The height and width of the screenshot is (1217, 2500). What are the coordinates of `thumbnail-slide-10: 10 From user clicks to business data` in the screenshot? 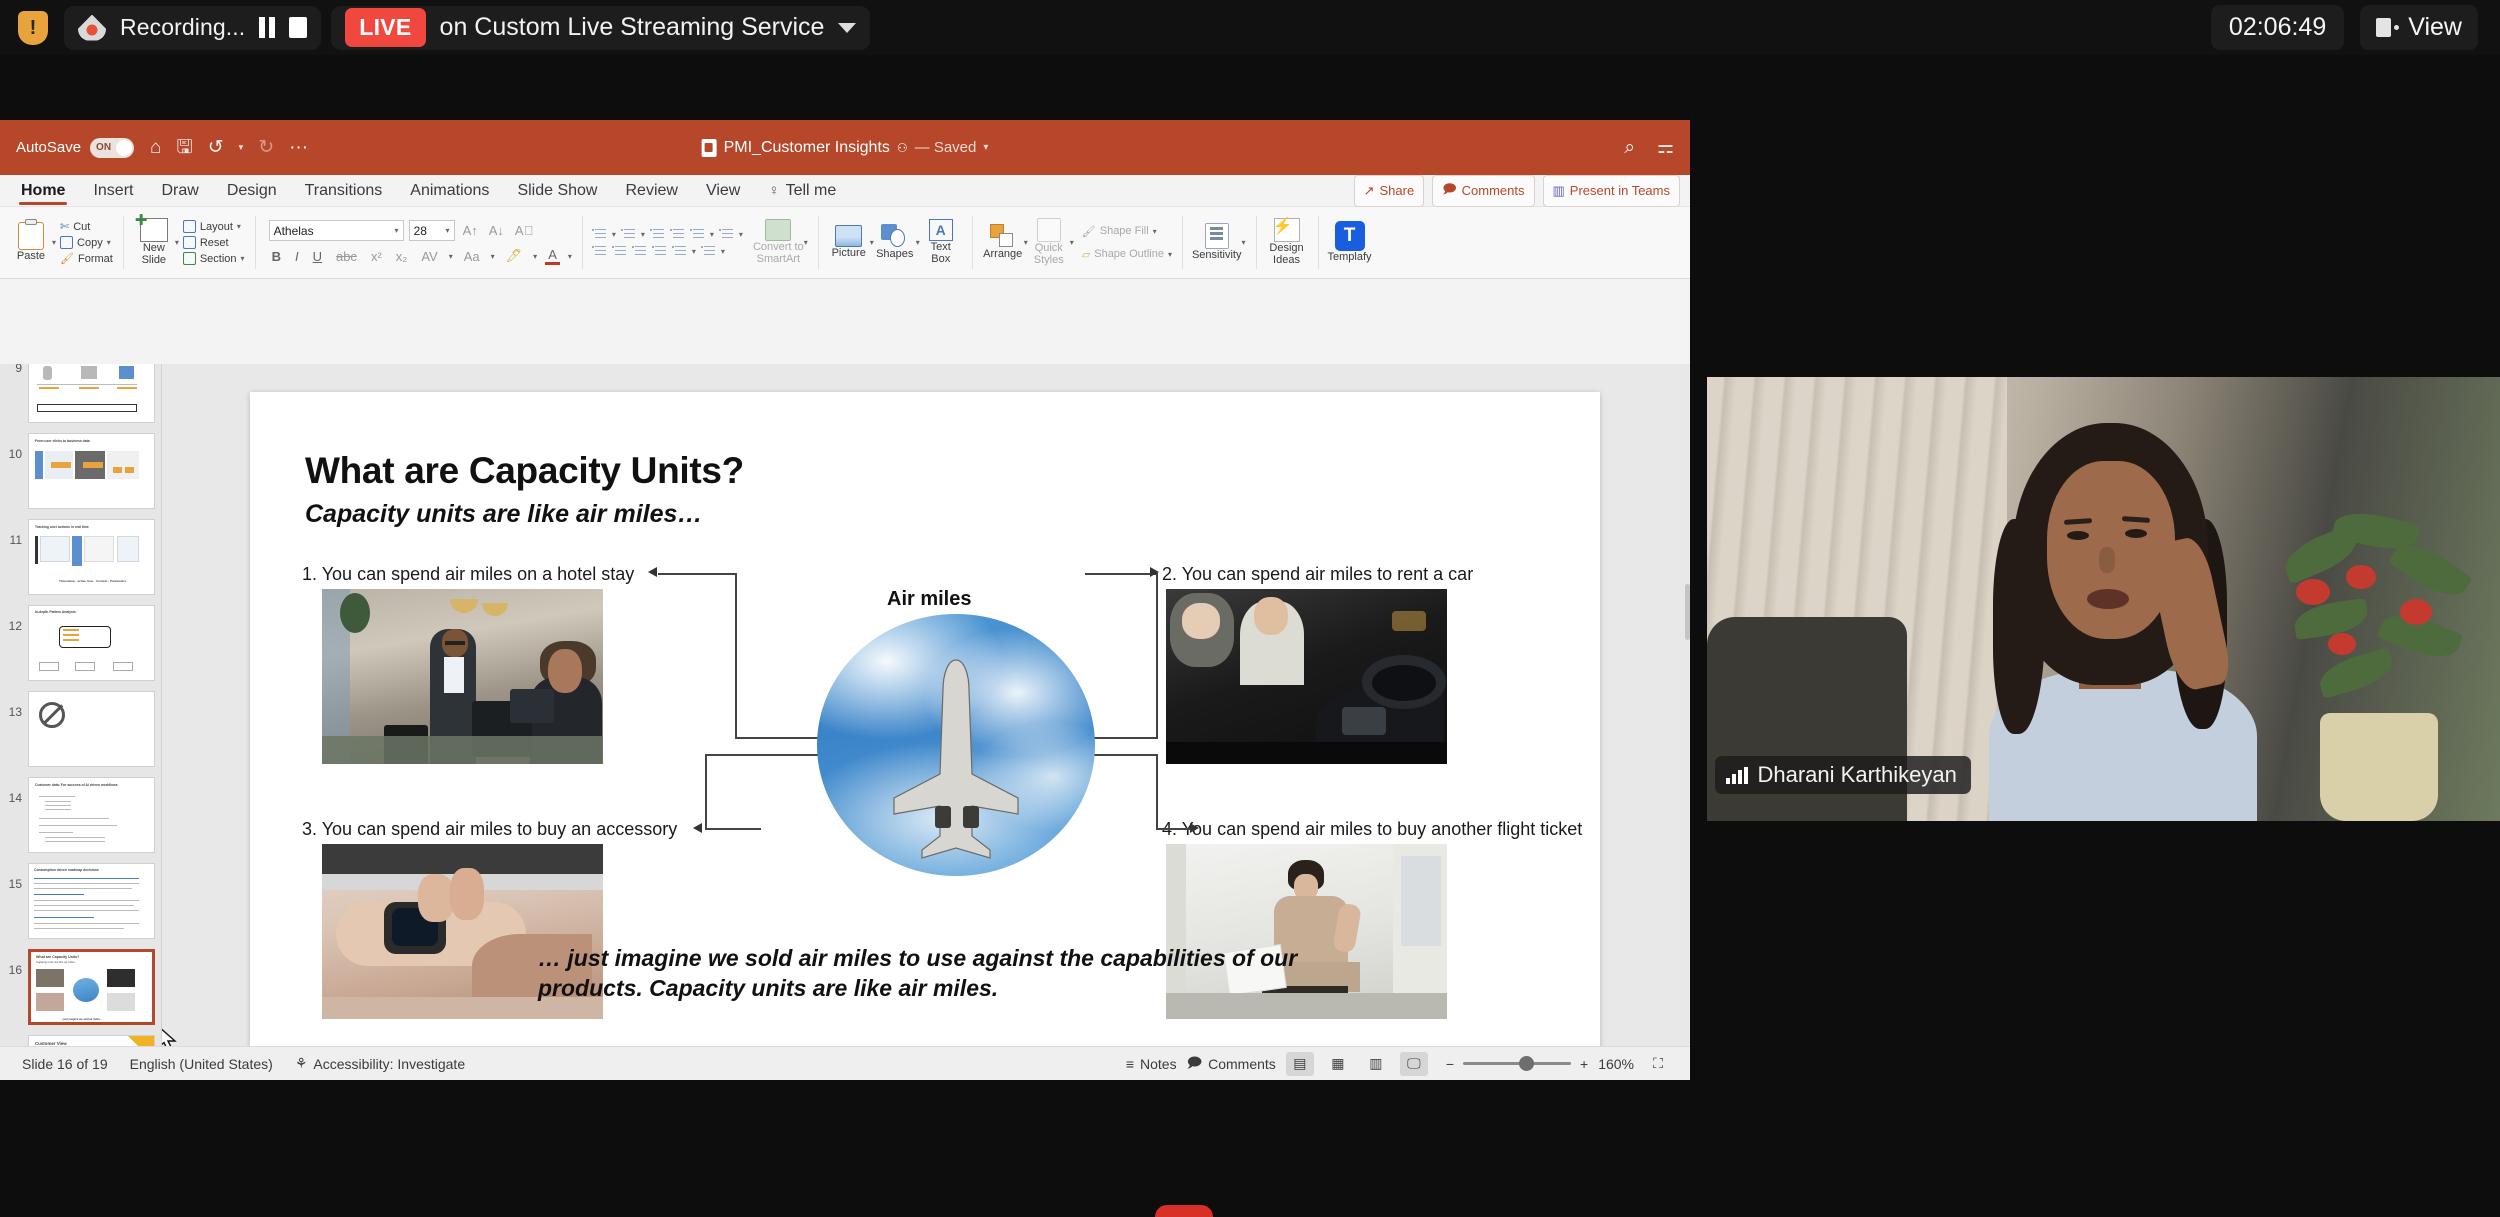 It's located at (80, 471).